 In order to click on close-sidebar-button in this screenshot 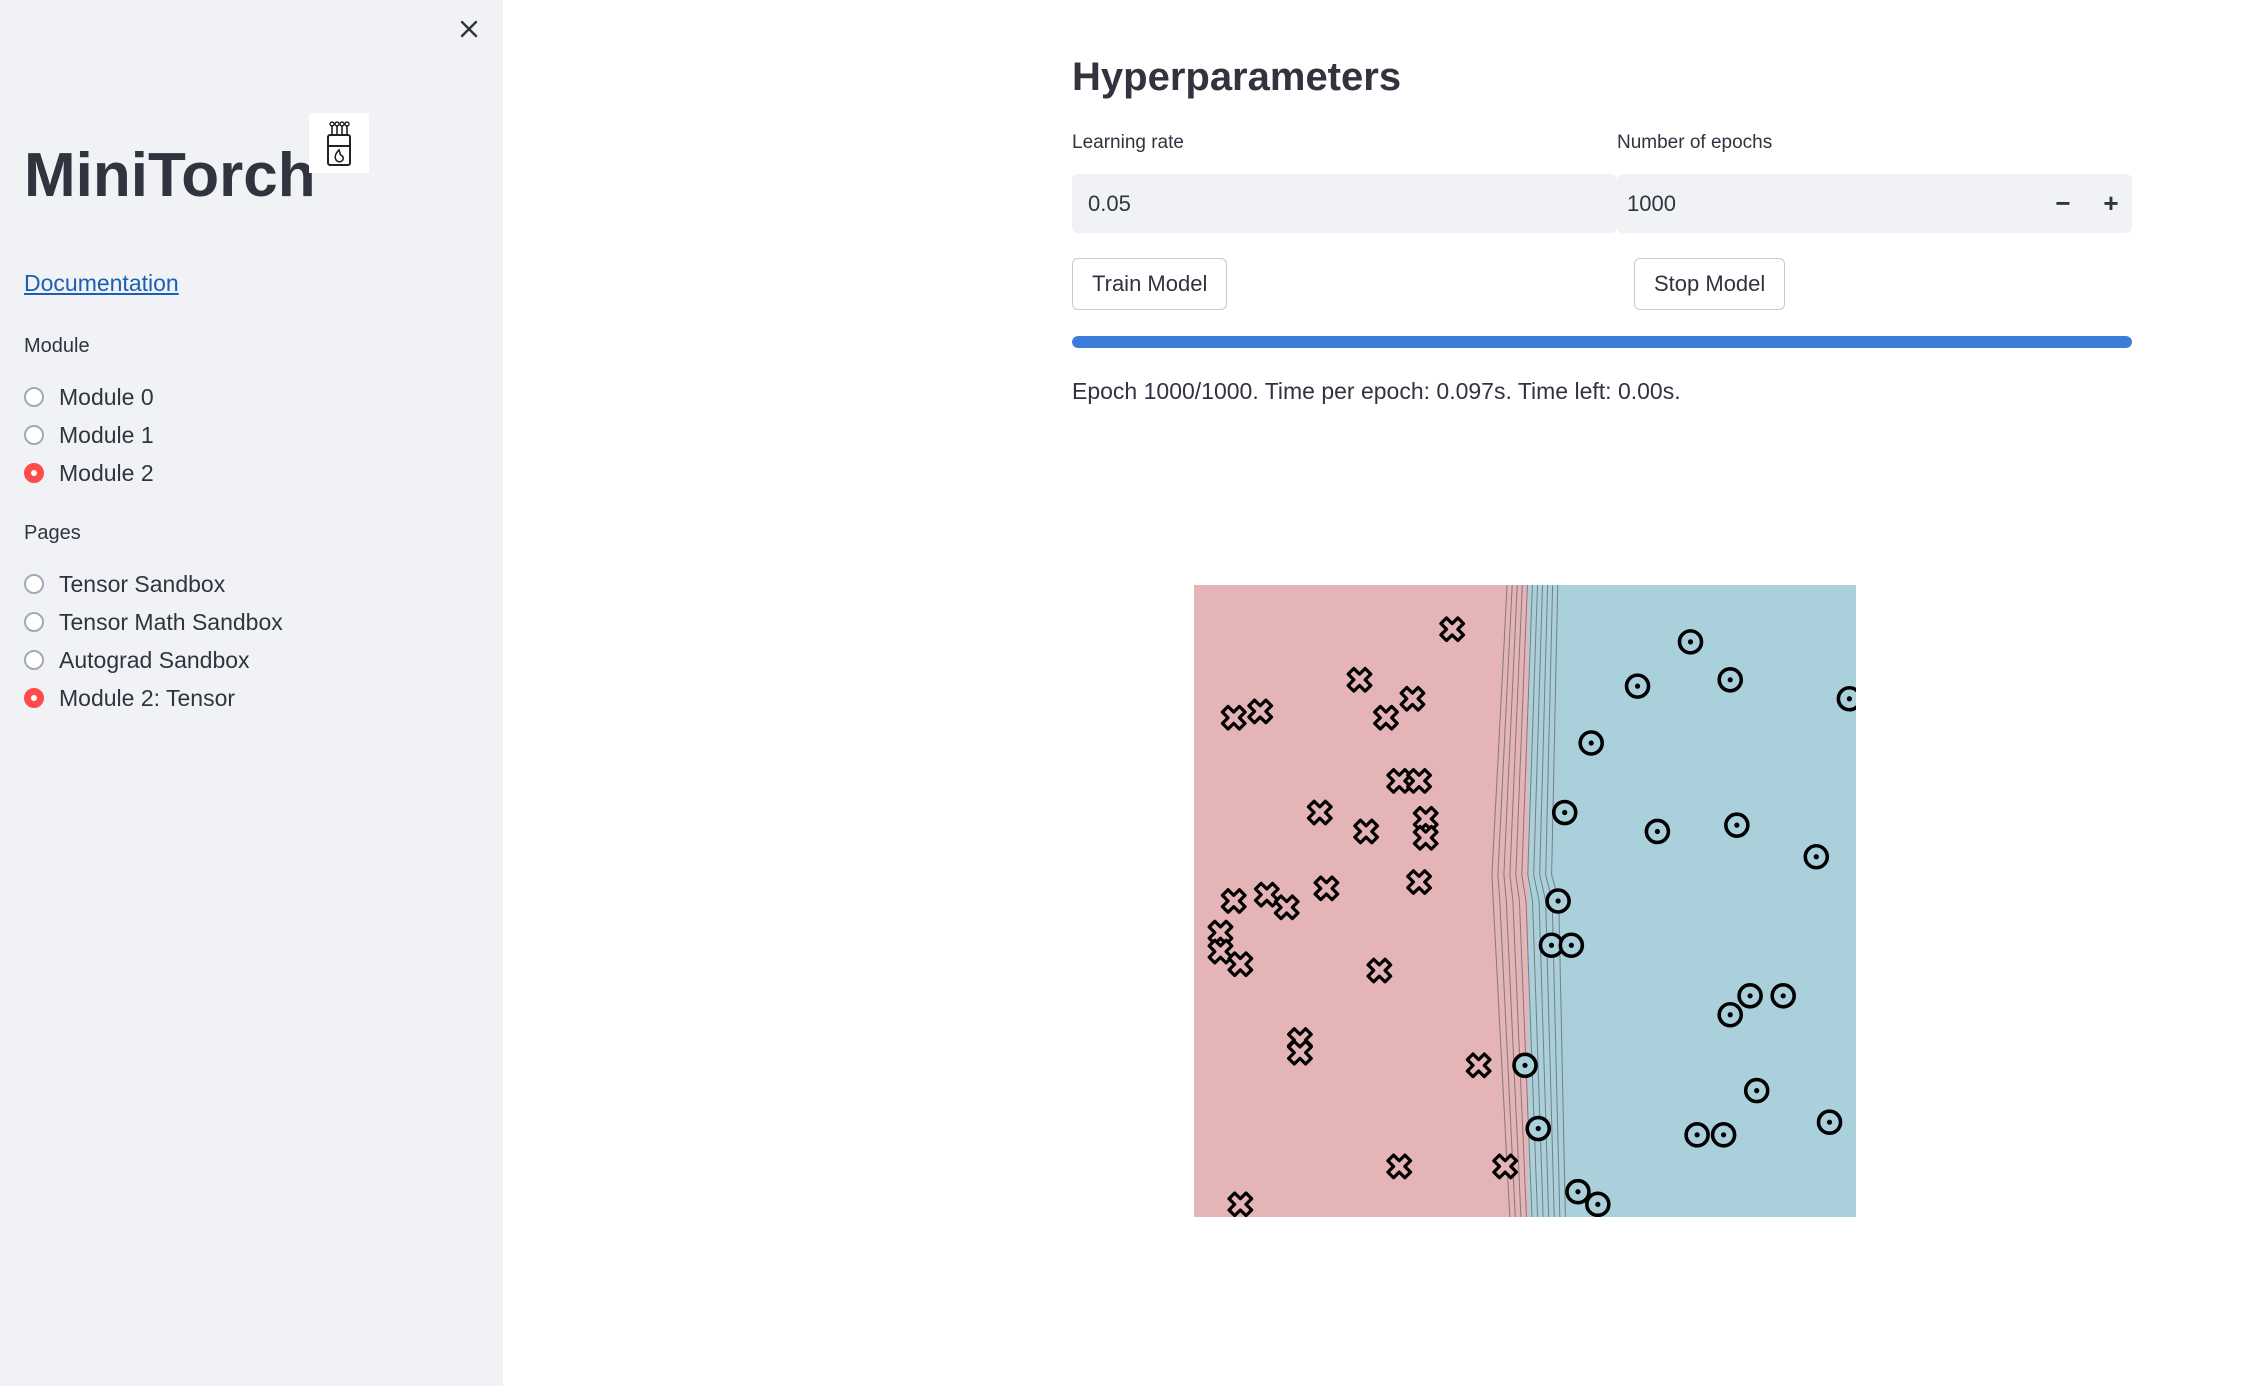, I will do `click(469, 29)`.